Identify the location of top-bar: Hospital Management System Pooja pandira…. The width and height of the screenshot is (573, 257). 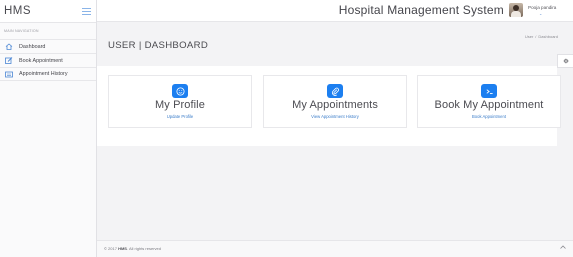
(335, 11).